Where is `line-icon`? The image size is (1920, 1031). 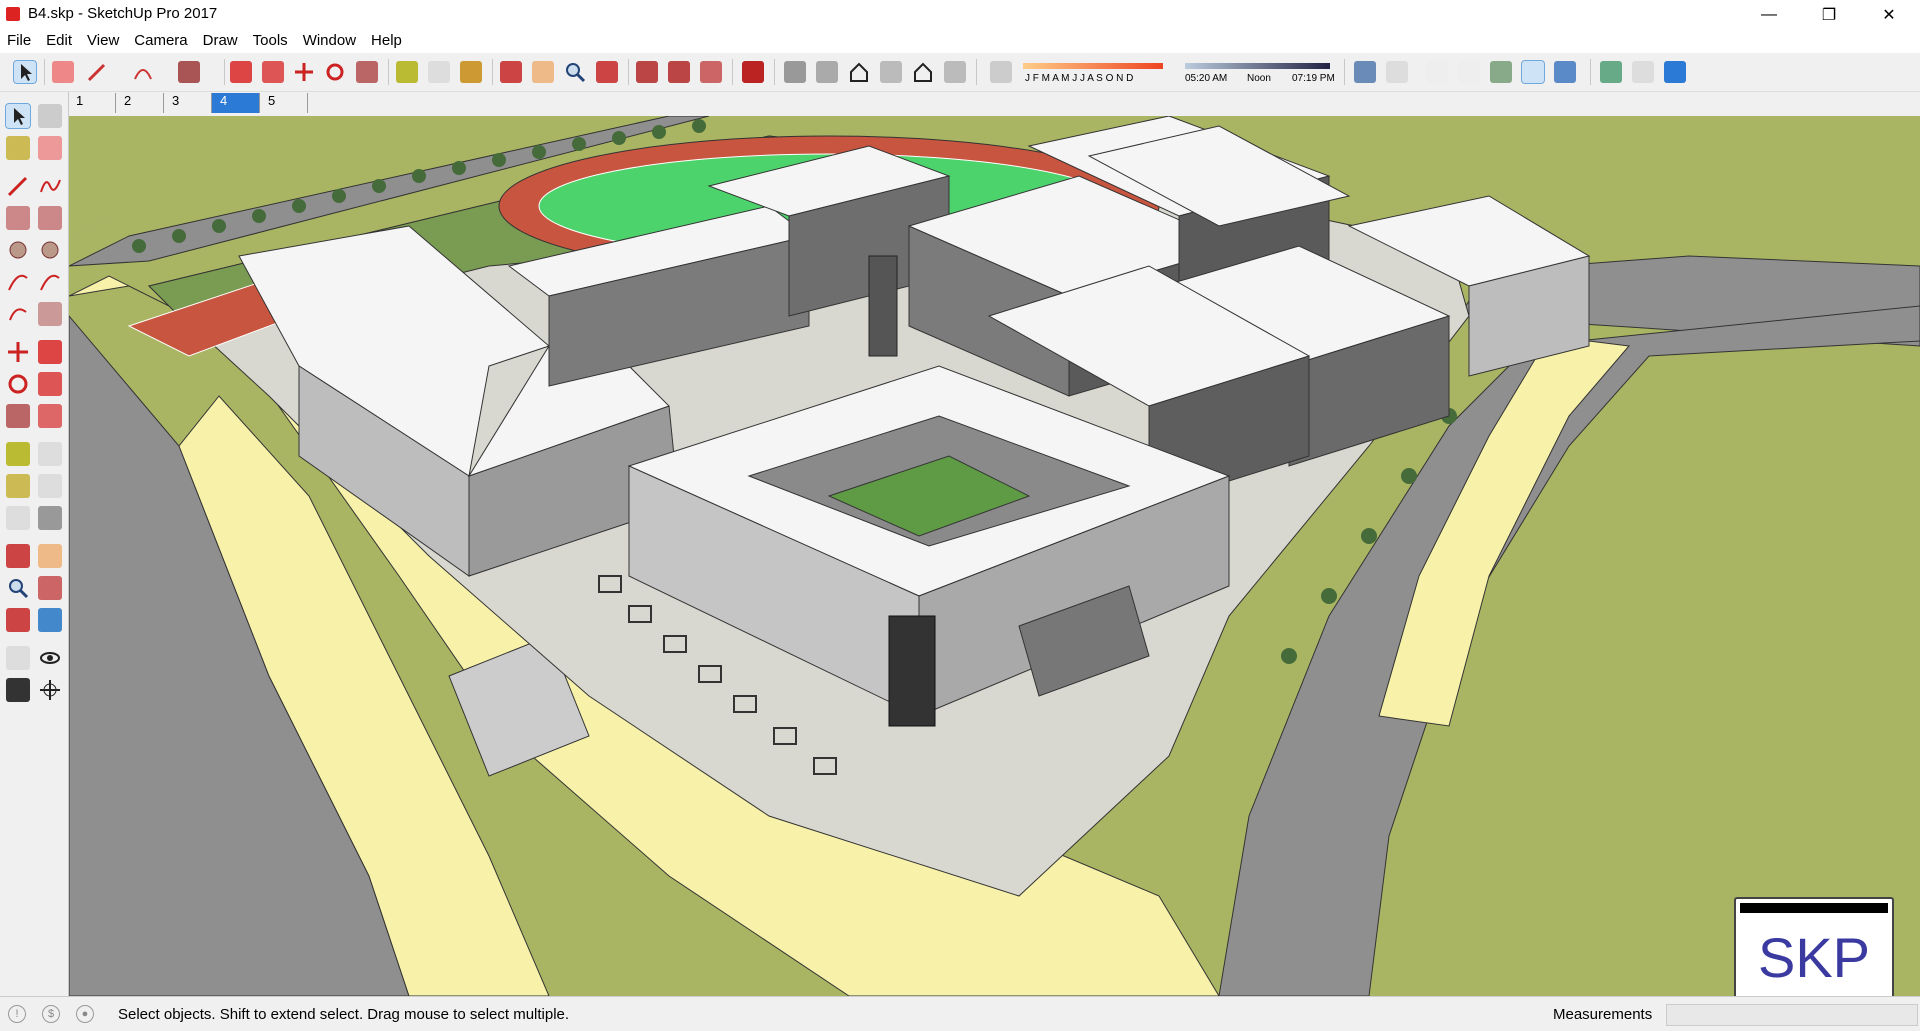
line-icon is located at coordinates (18, 186).